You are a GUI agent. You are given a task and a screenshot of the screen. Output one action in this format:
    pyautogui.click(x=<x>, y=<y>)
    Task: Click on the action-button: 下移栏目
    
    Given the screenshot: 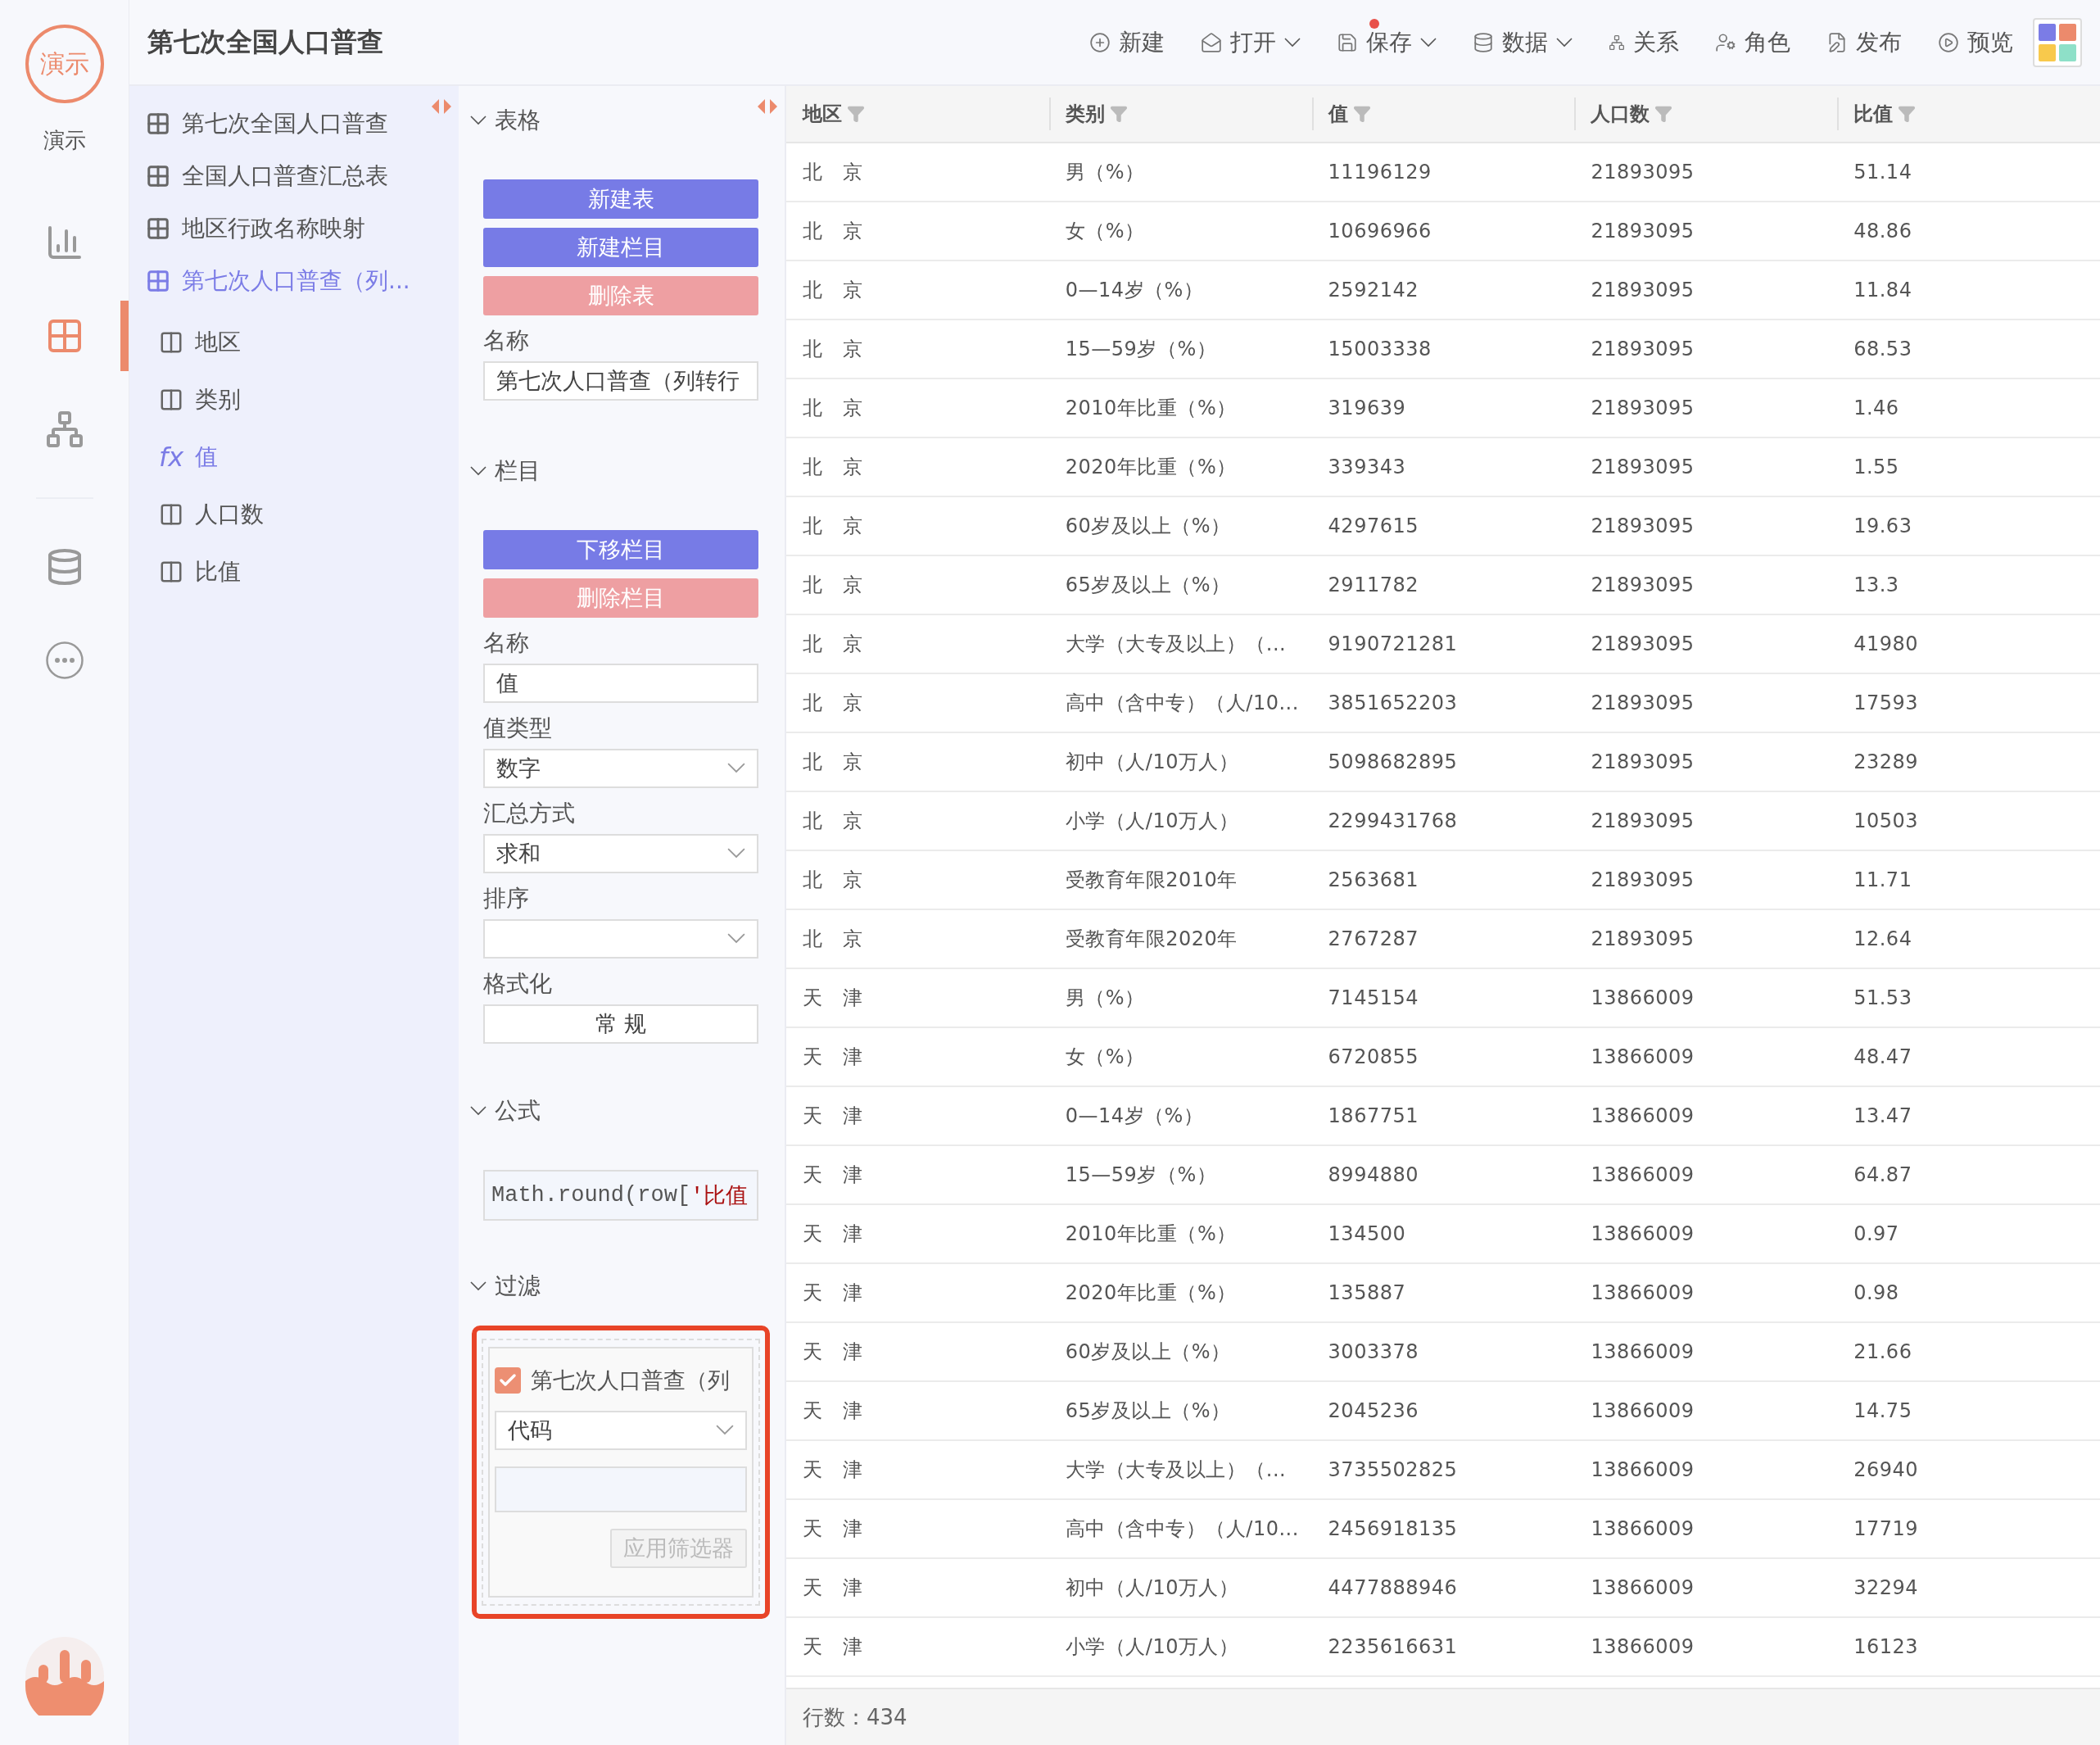 What is the action you would take?
    pyautogui.click(x=621, y=549)
    